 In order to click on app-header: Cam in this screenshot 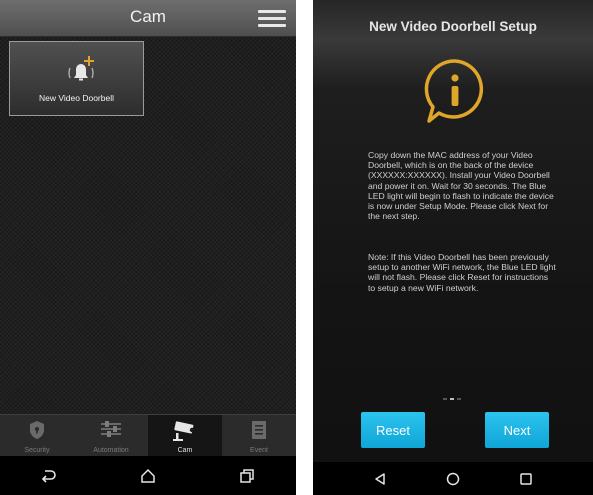, I will do `click(148, 18)`.